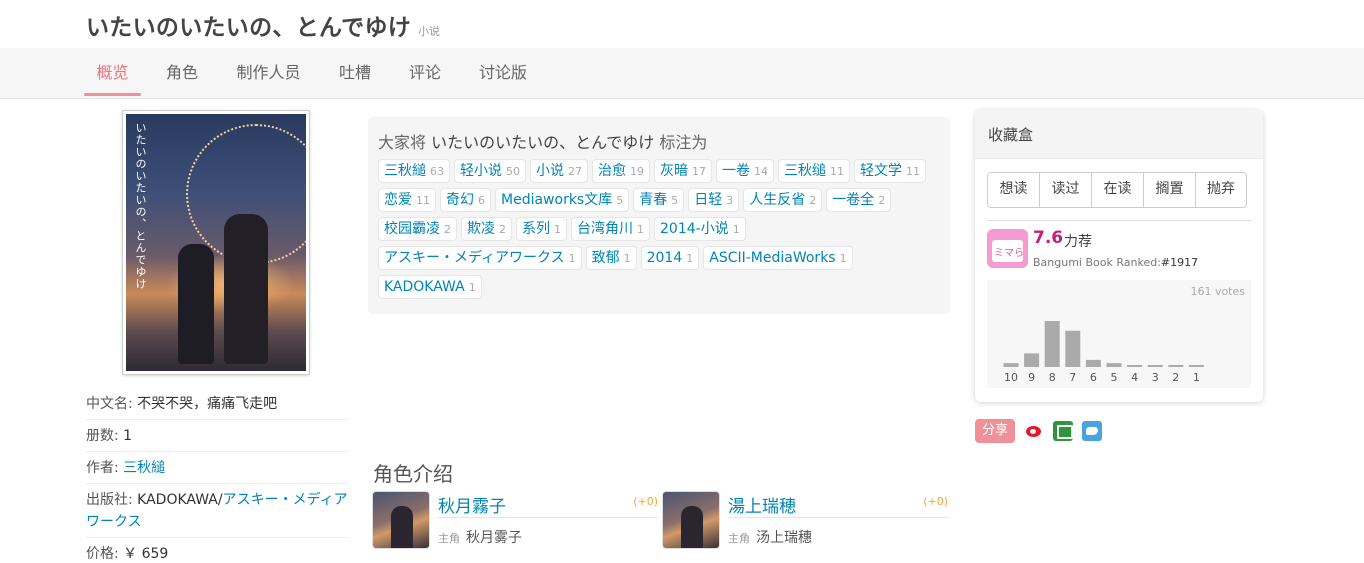 The height and width of the screenshot is (563, 1364). Describe the element at coordinates (216, 242) in the screenshot. I see `book-cover: いたいのいたいの、とんでゆけ` at that location.